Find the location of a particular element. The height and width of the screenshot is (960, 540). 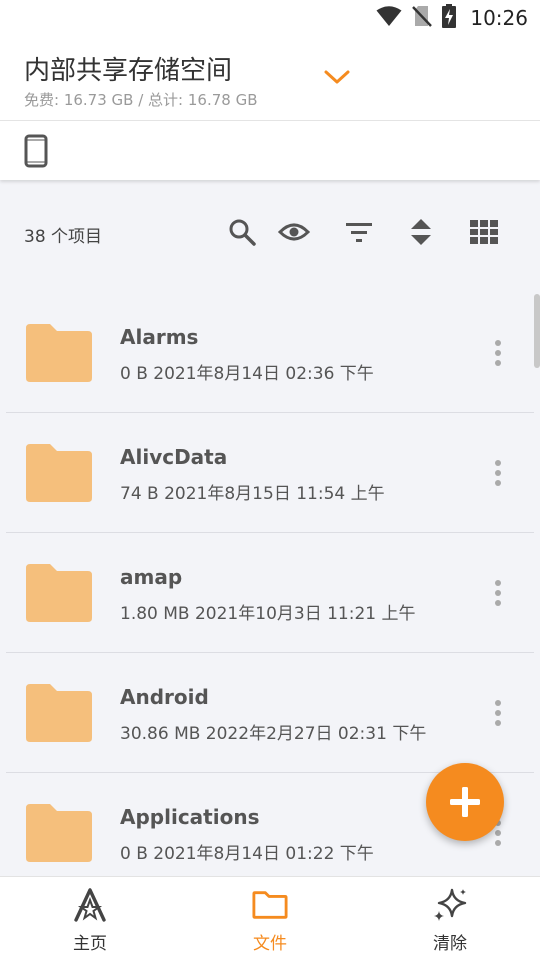

storage-title: 内部共享存储空间 is located at coordinates (128, 71).